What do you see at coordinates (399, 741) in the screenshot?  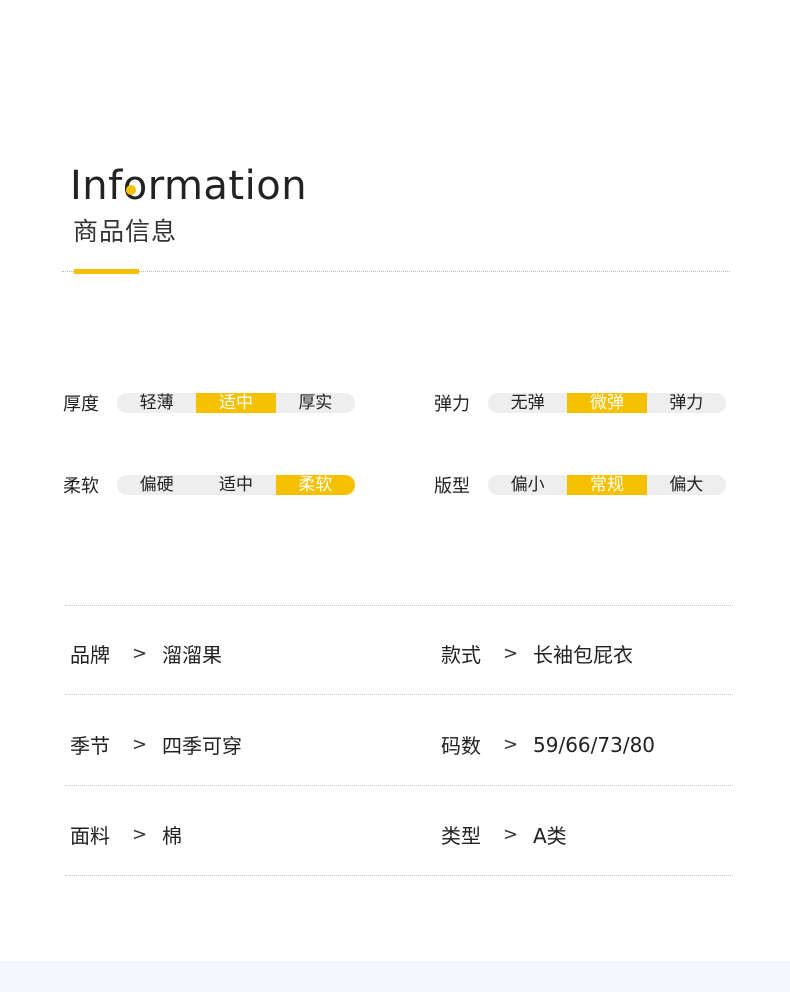 I see `spec-row: 季节 > 四季可穿 码数 > 59/66/73/80` at bounding box center [399, 741].